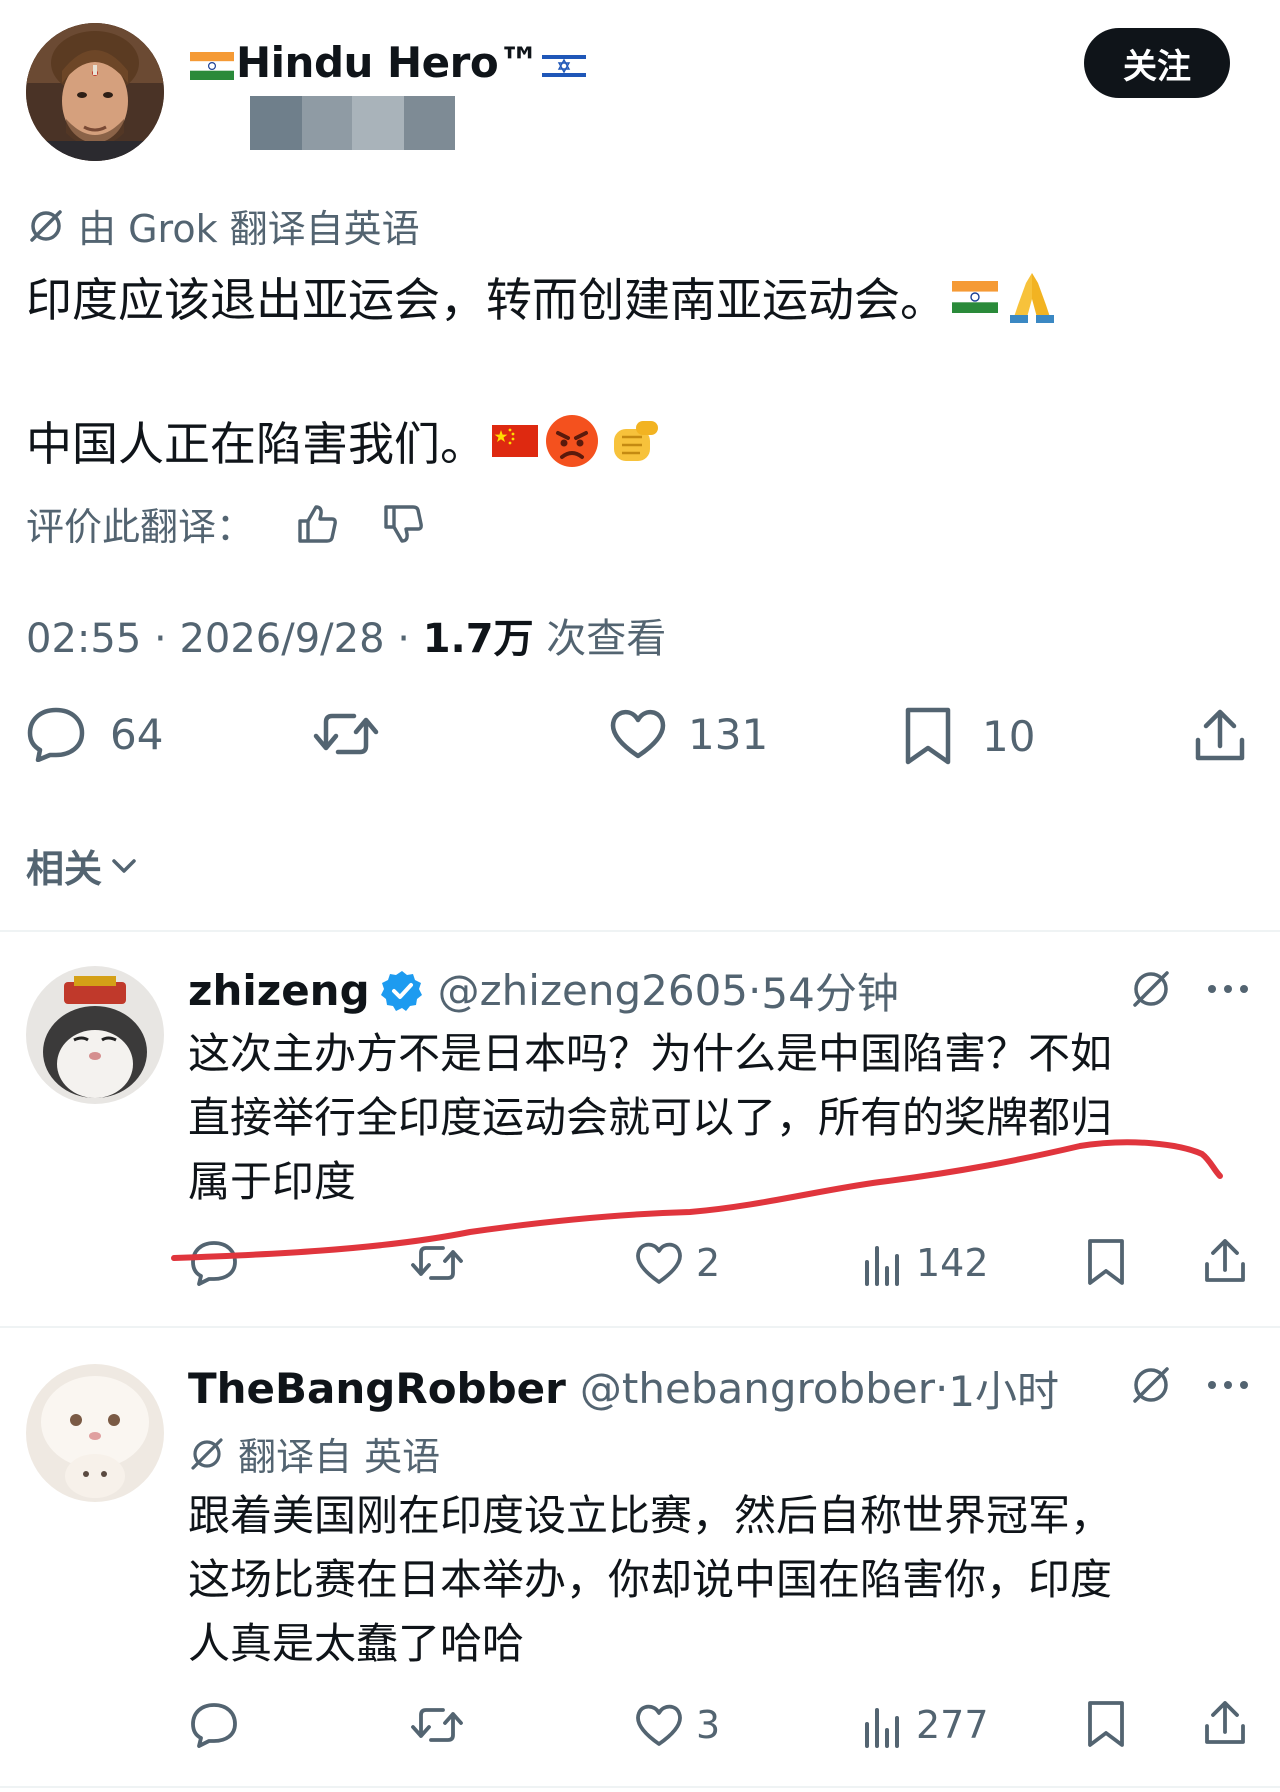 The image size is (1280, 1792). Describe the element at coordinates (829, 990) in the screenshot. I see `reply-time: 54分钟` at that location.